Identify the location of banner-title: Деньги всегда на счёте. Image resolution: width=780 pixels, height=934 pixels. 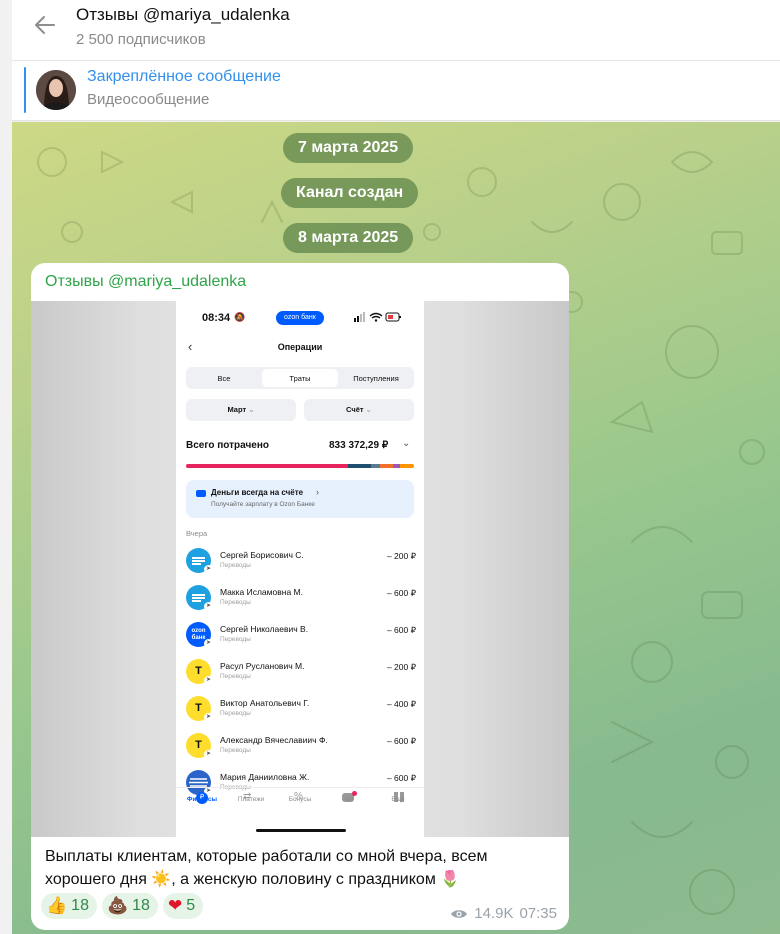
(257, 492).